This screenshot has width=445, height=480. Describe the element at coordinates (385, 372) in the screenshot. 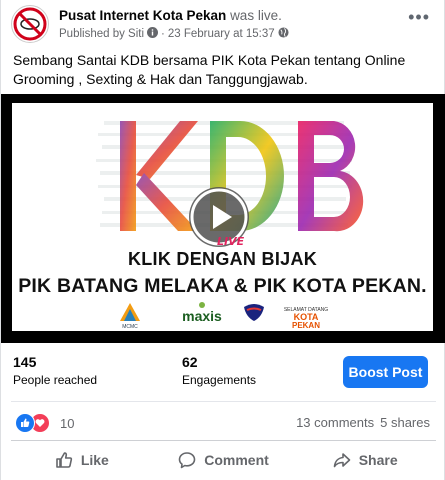

I see `boost-post-button: Boost Post` at that location.